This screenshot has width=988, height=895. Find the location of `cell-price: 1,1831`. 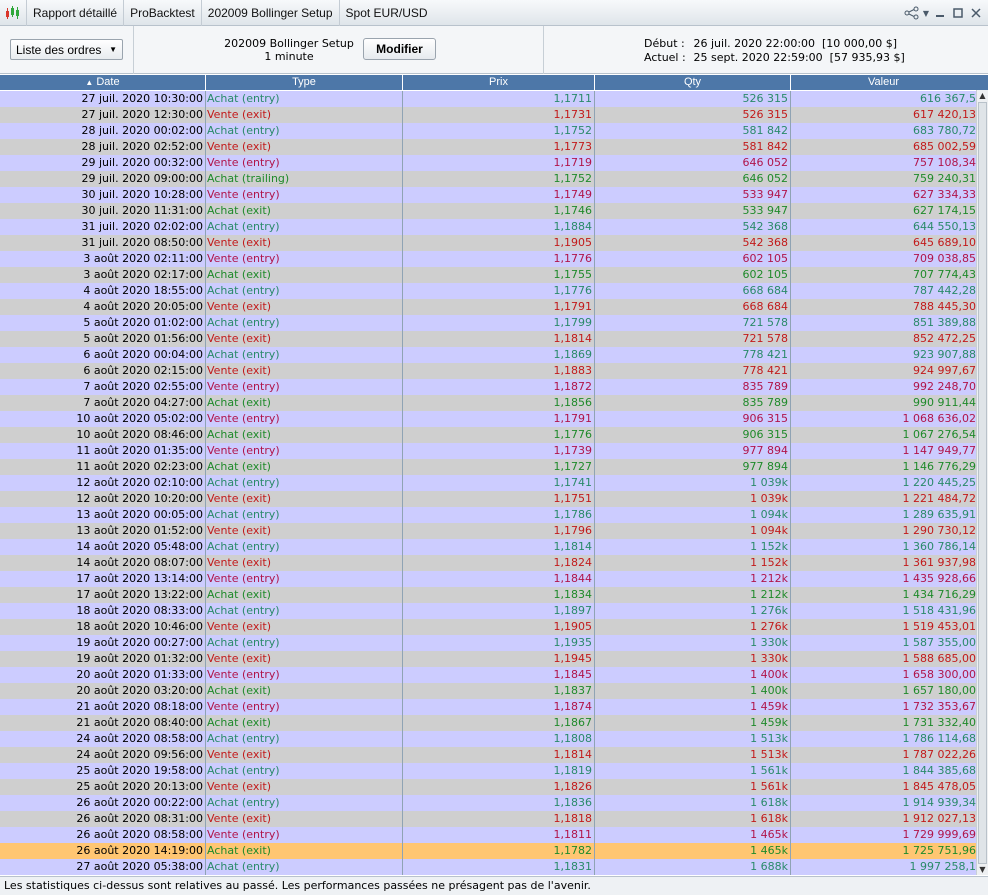

cell-price: 1,1831 is located at coordinates (499, 867).